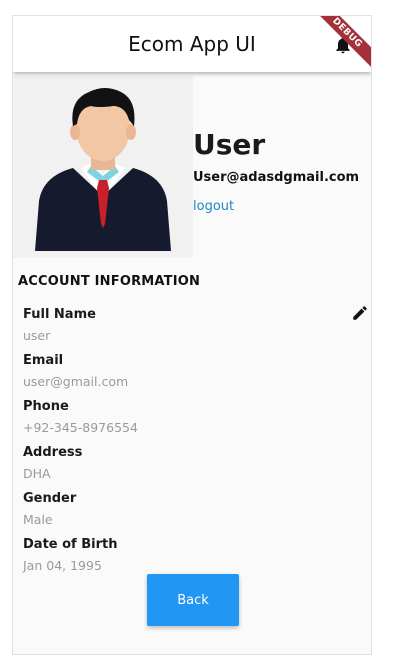 The height and width of the screenshot is (672, 400). Describe the element at coordinates (80, 514) in the screenshot. I see `field-gender: Gender Male` at that location.